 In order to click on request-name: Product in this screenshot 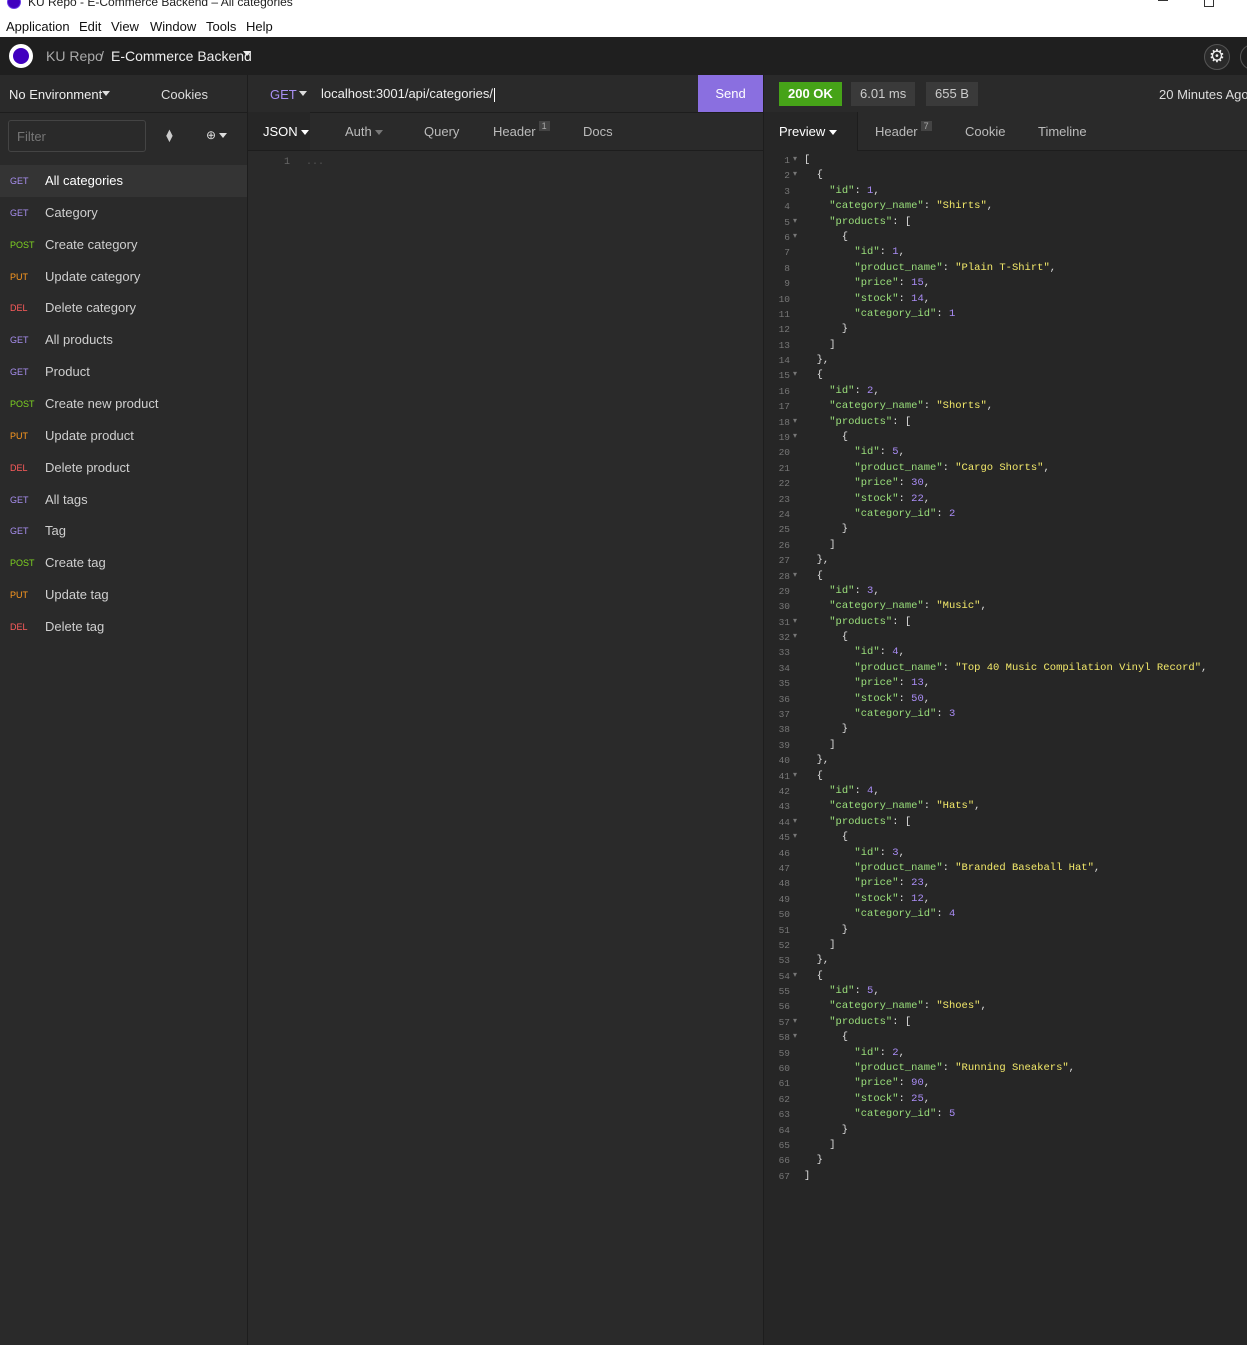, I will do `click(67, 372)`.